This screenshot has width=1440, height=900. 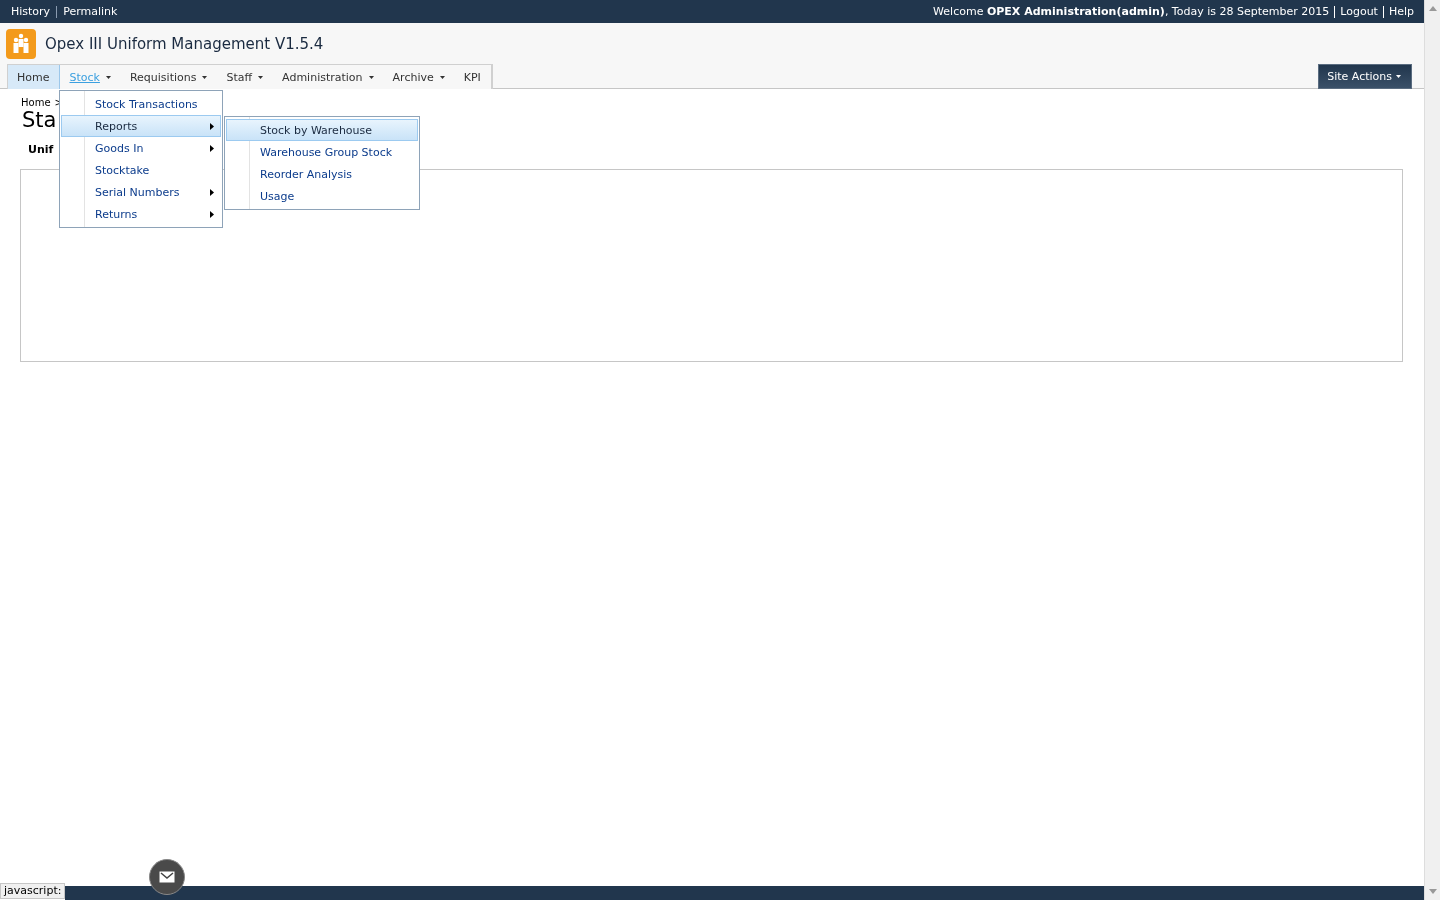 I want to click on nav-tab: KPI, so click(x=473, y=77).